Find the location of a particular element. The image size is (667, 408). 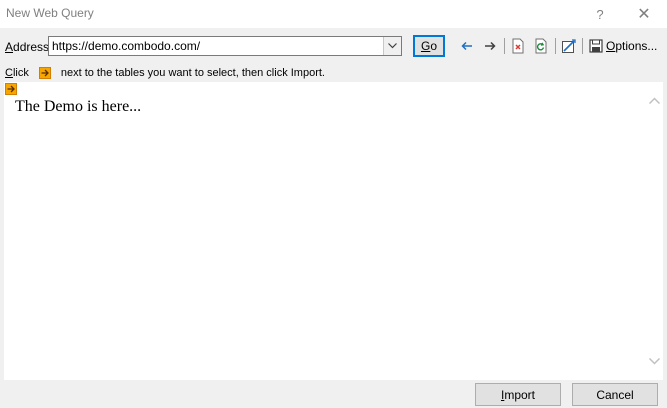

scroll-down-button is located at coordinates (654, 361).